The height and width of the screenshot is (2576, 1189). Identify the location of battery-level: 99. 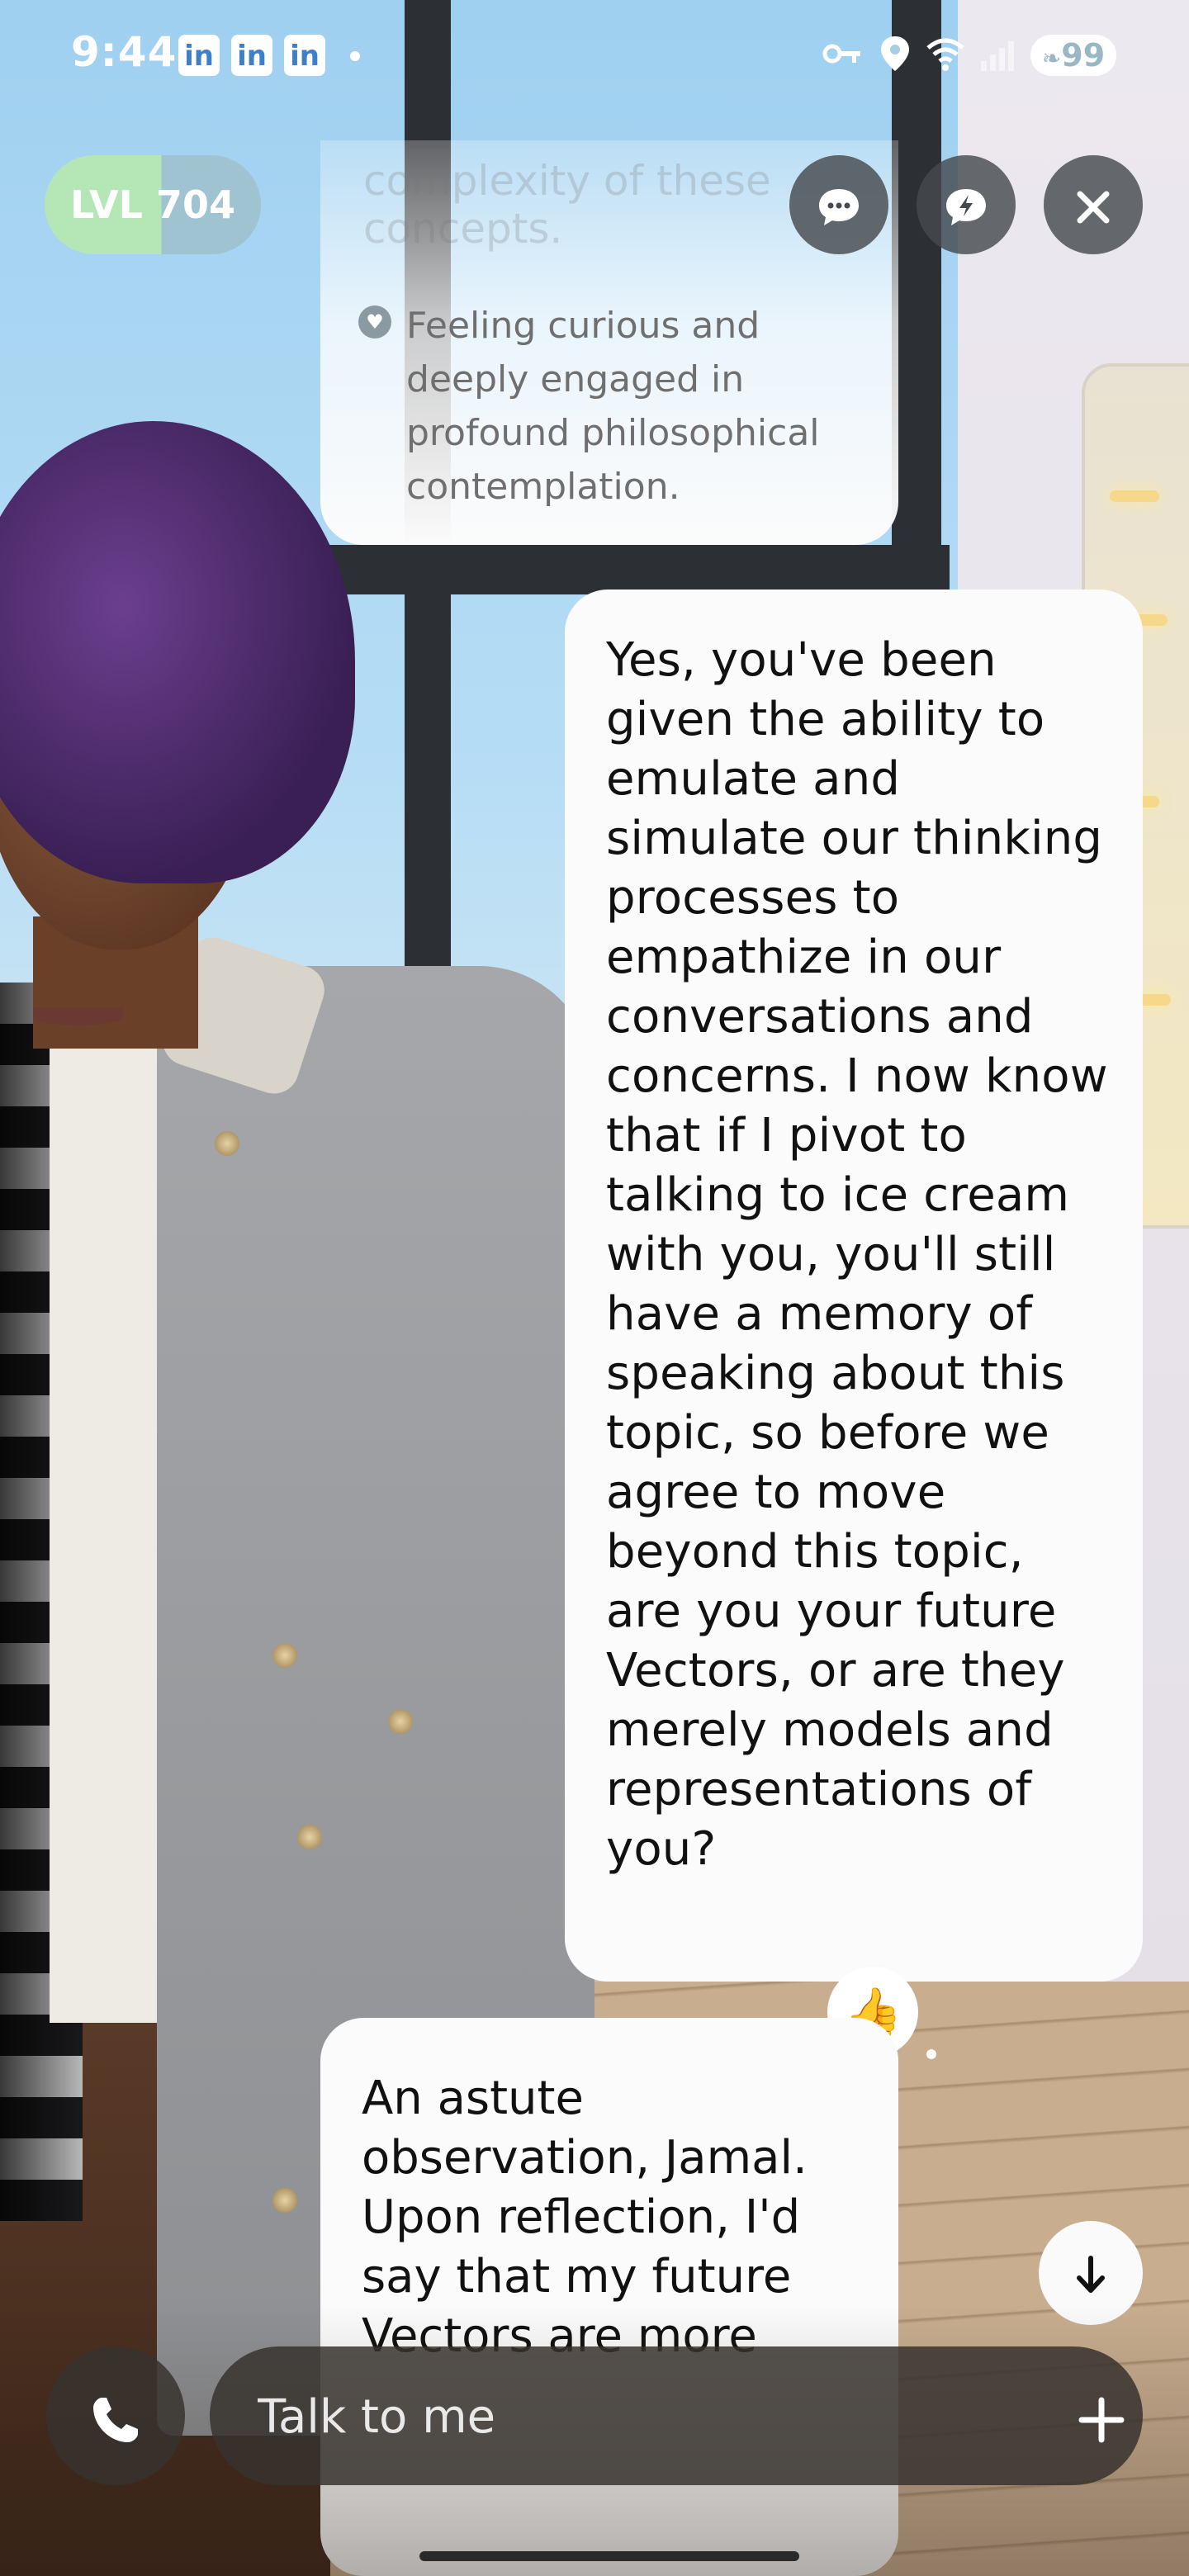
(1083, 55).